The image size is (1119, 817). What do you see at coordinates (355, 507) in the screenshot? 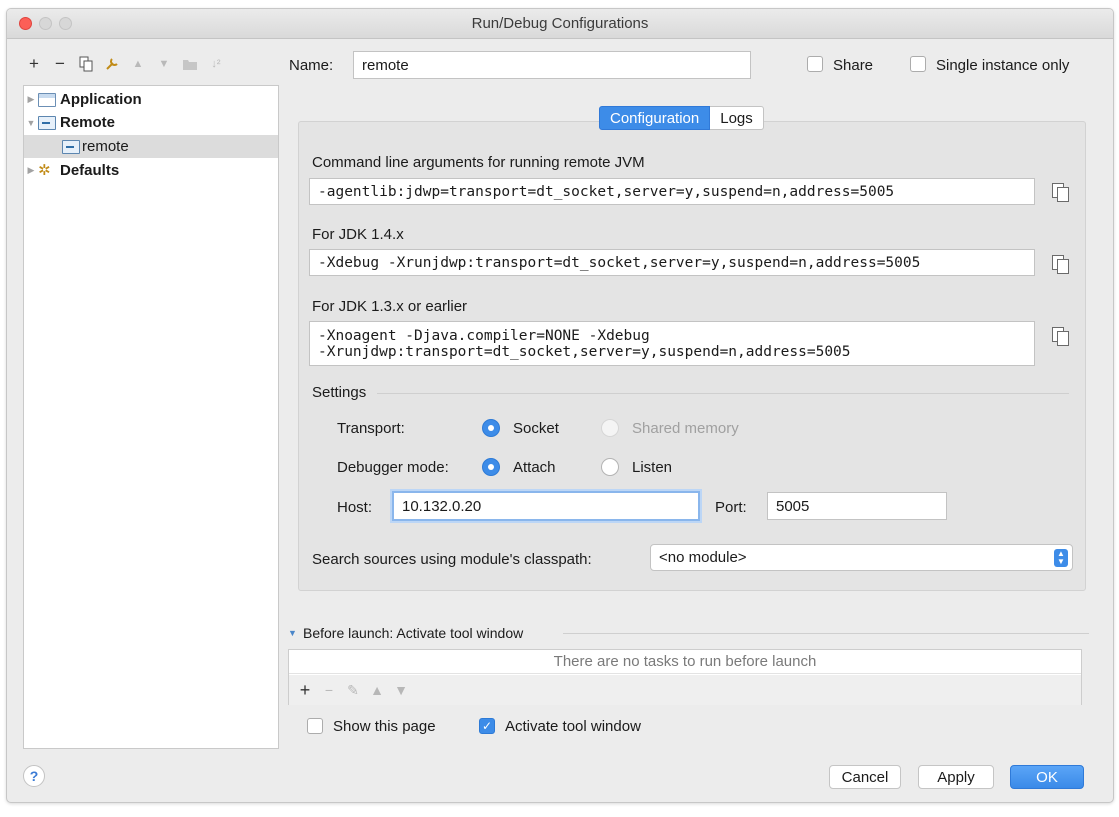
I see `host-label: Host:` at bounding box center [355, 507].